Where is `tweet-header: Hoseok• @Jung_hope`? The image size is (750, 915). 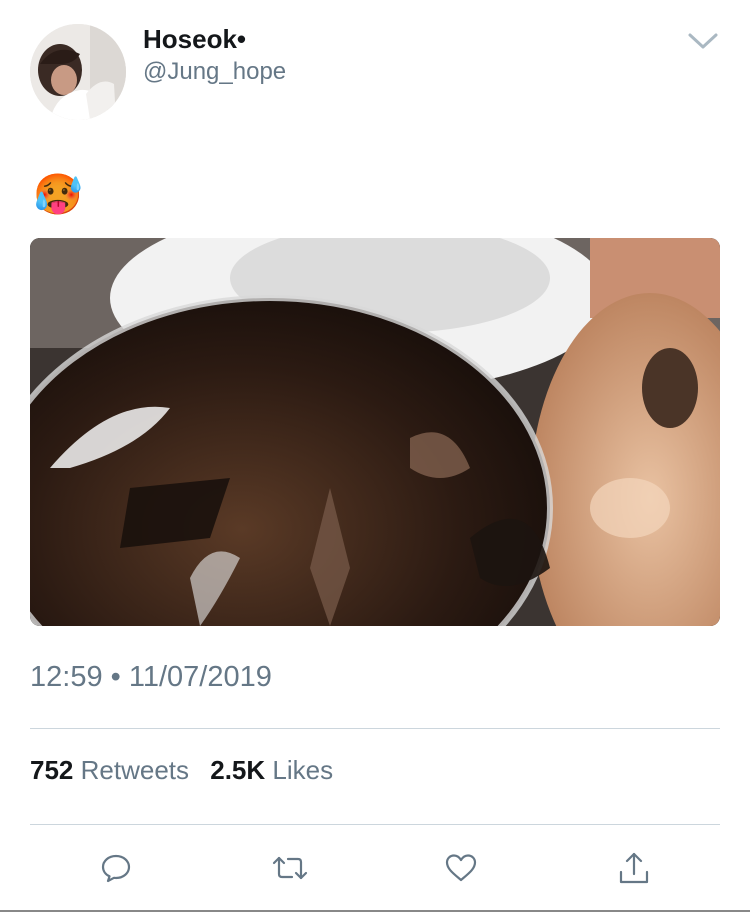 tweet-header: Hoseok• @Jung_hope is located at coordinates (375, 72).